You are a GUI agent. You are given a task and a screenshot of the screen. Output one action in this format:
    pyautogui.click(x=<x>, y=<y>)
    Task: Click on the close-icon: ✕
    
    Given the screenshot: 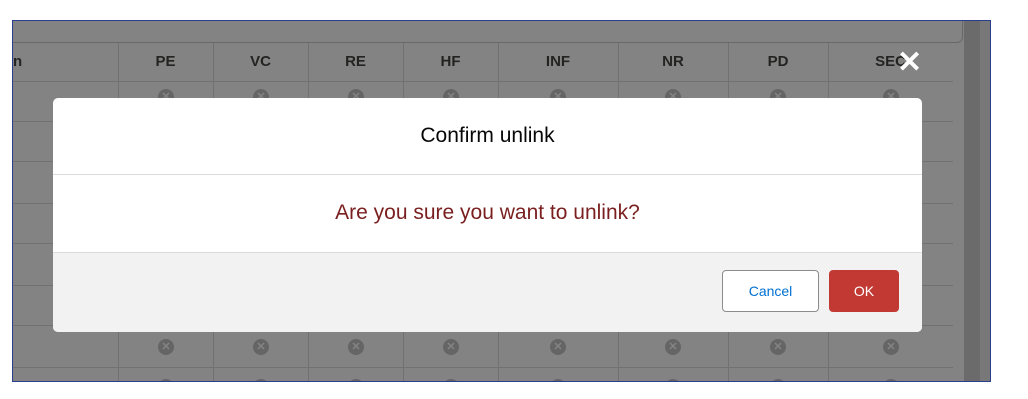 What is the action you would take?
    pyautogui.click(x=909, y=63)
    